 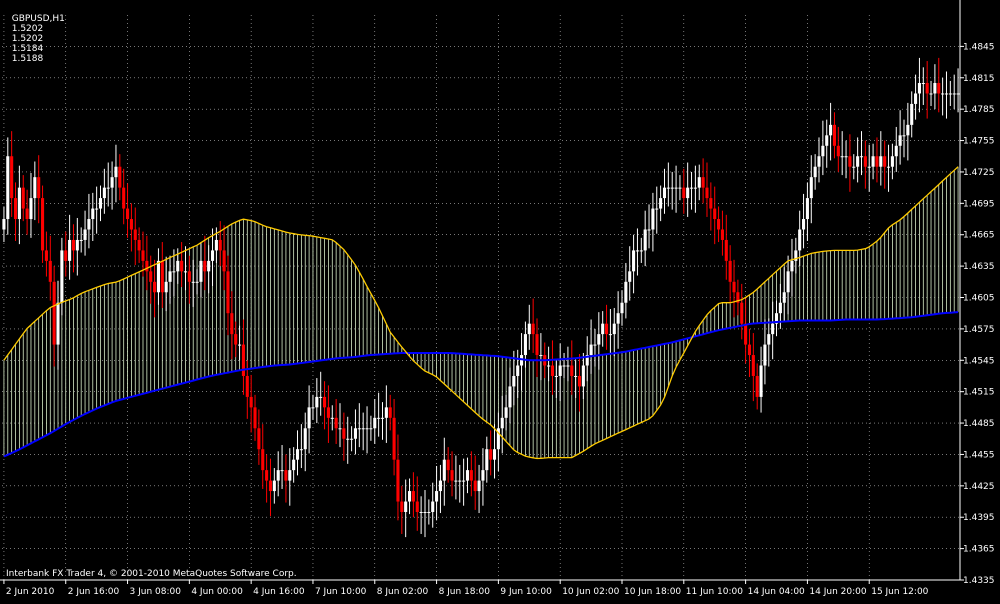 What do you see at coordinates (341, 592) in the screenshot?
I see `x-tick-label: 7 Jun 10:00` at bounding box center [341, 592].